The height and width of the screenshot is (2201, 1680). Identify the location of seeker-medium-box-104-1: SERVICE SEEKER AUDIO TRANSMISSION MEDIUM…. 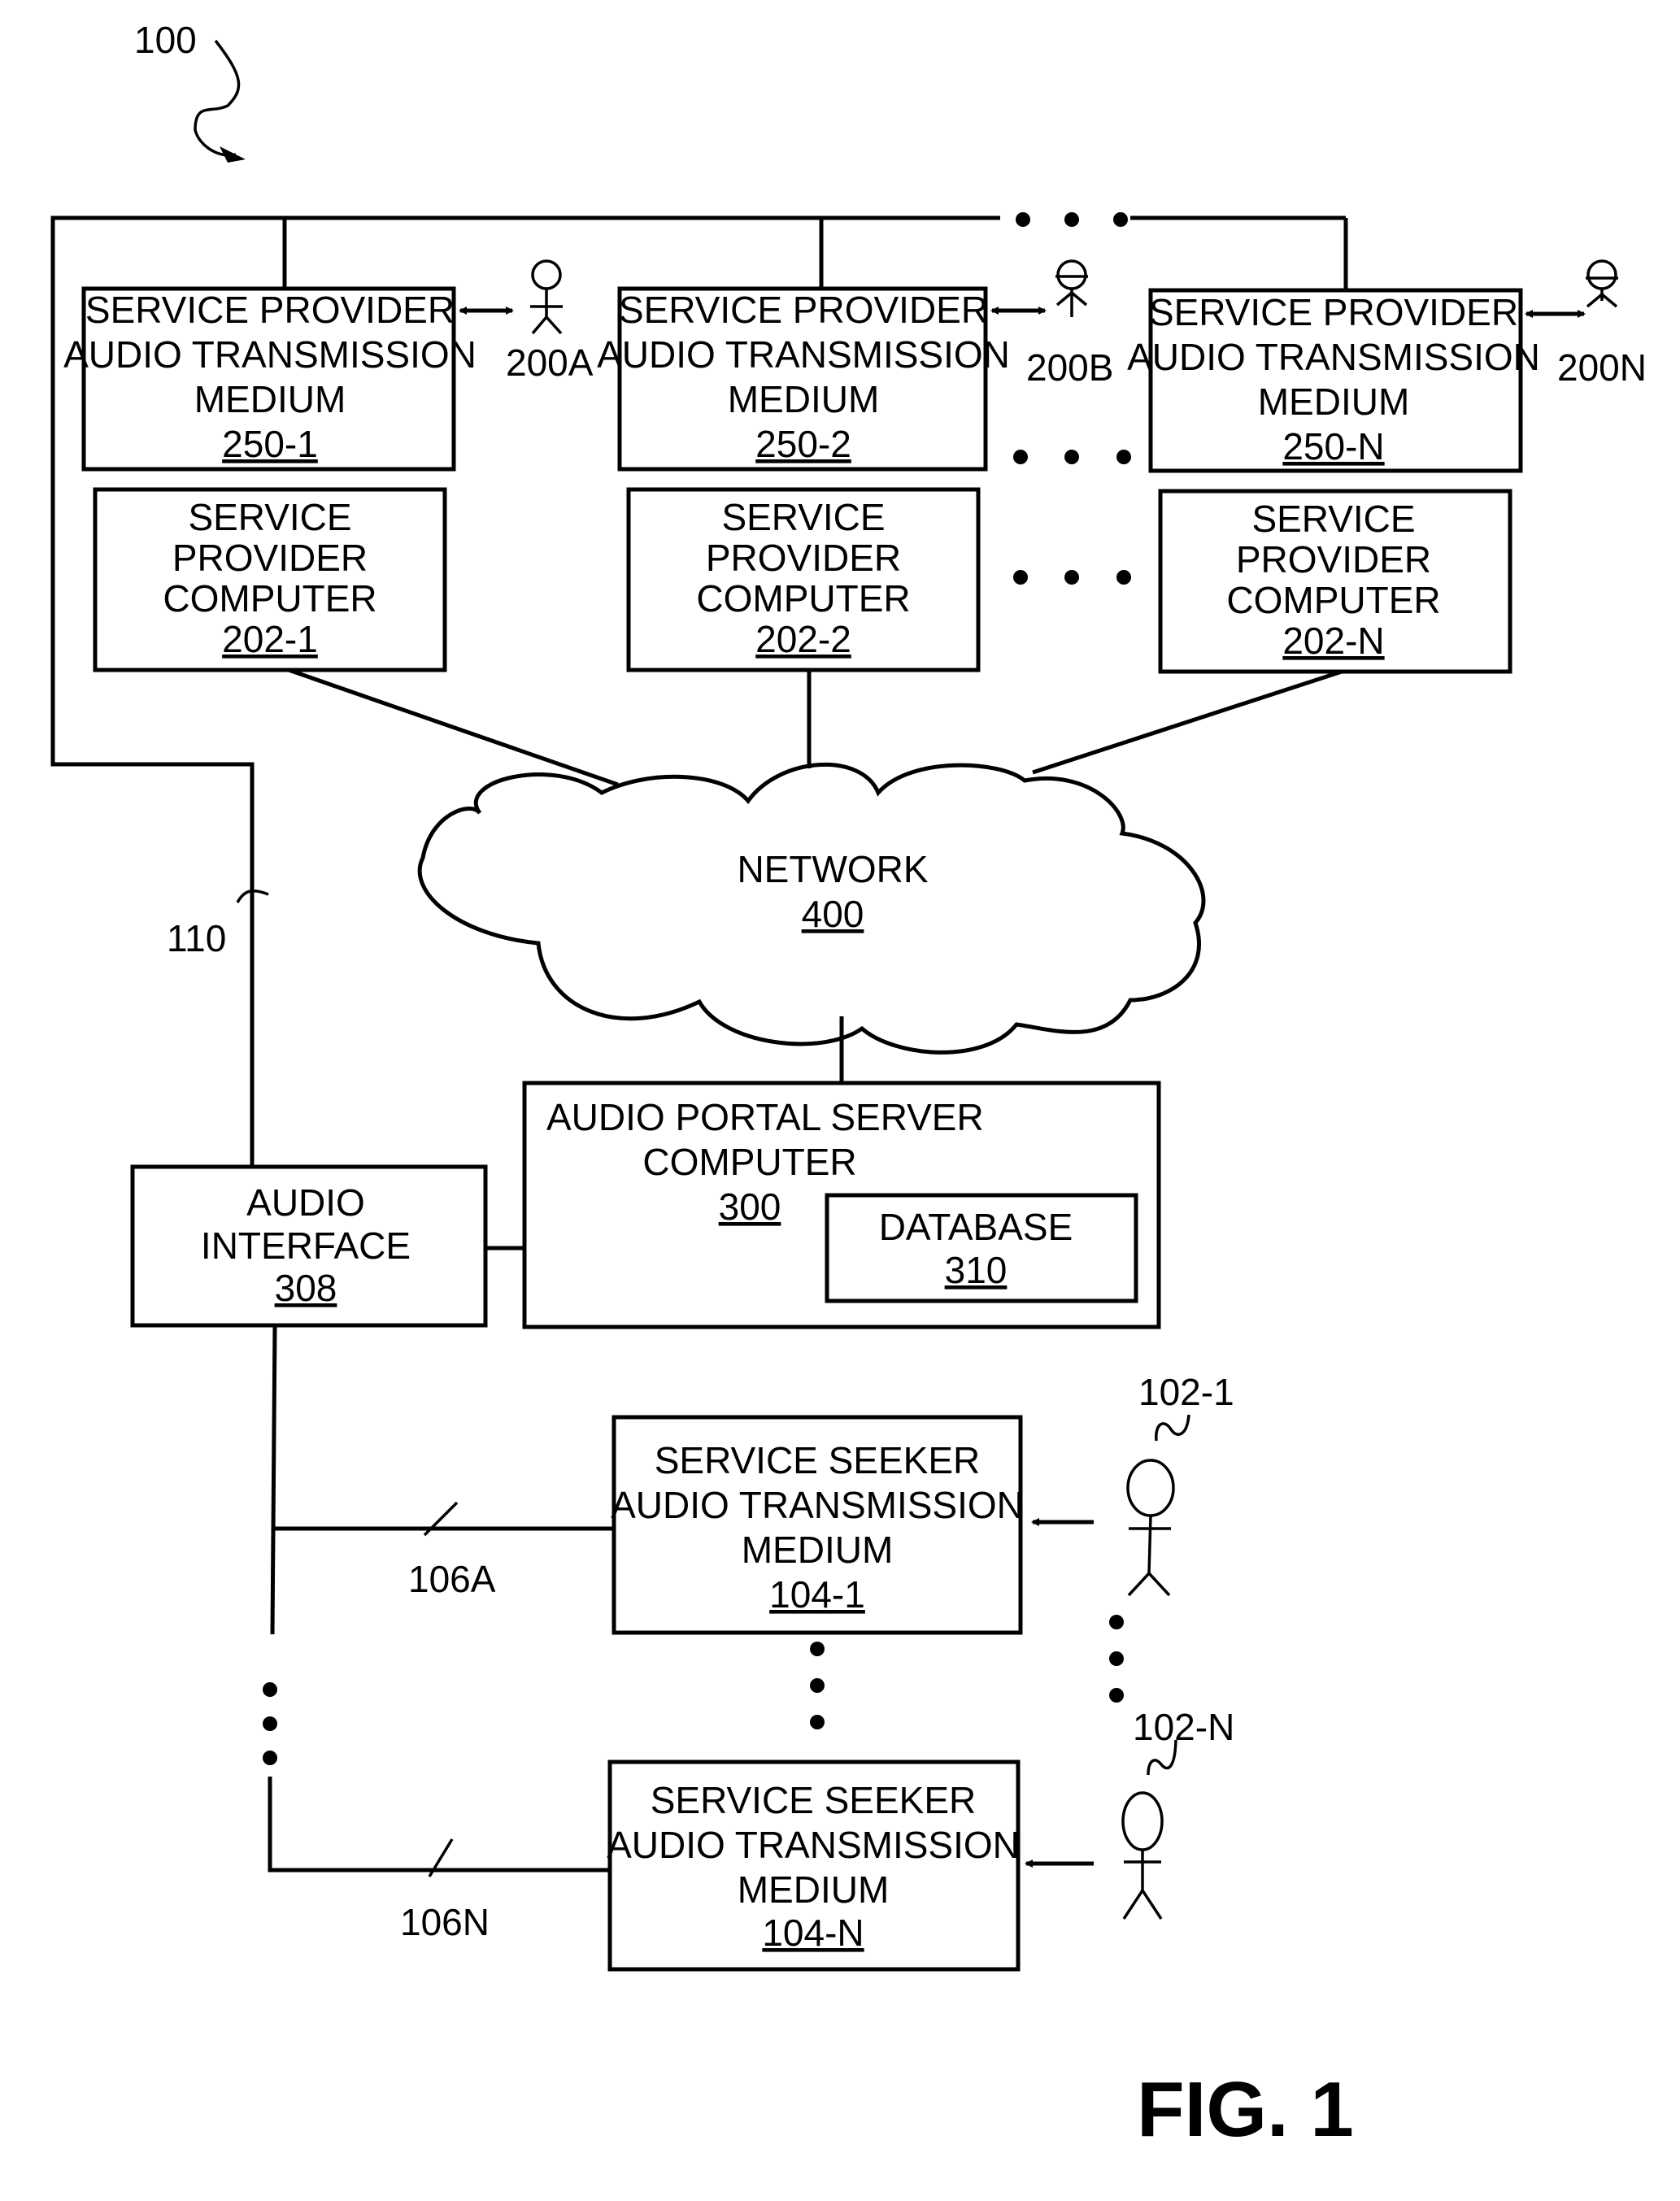
(817, 1525).